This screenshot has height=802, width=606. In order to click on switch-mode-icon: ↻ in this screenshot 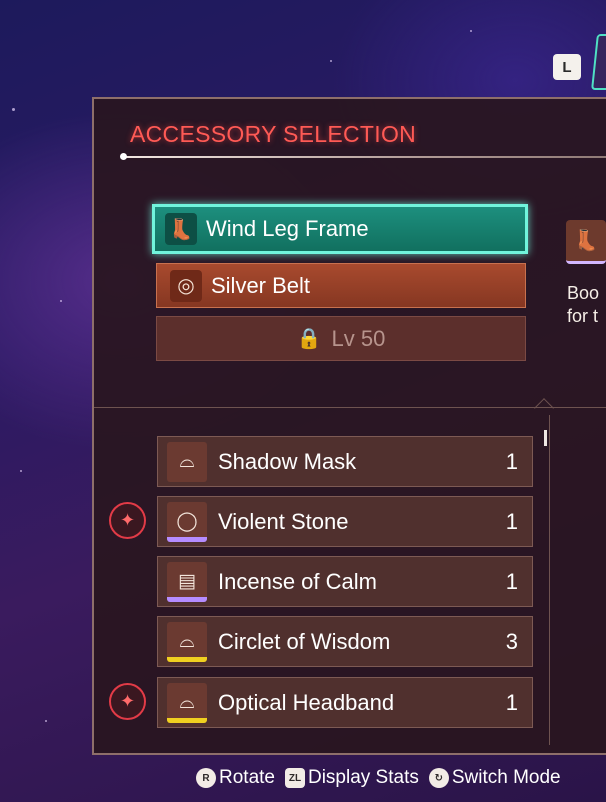, I will do `click(438, 778)`.